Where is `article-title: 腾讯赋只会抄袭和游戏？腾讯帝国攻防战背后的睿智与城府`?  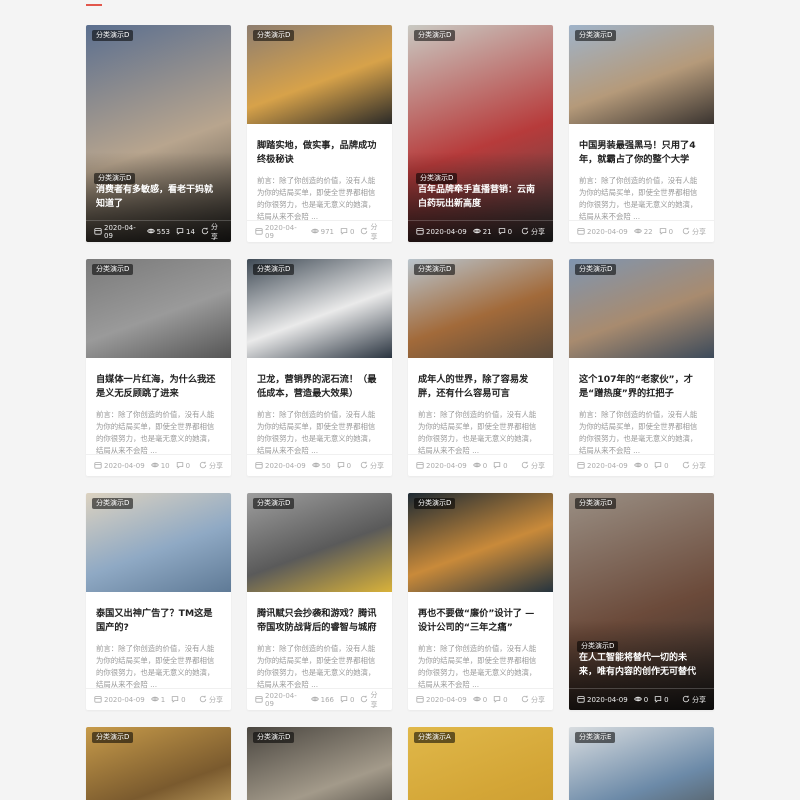 article-title: 腾讯赋只会抄袭和游戏？腾讯帝国攻防战背后的睿智与城府 is located at coordinates (319, 621).